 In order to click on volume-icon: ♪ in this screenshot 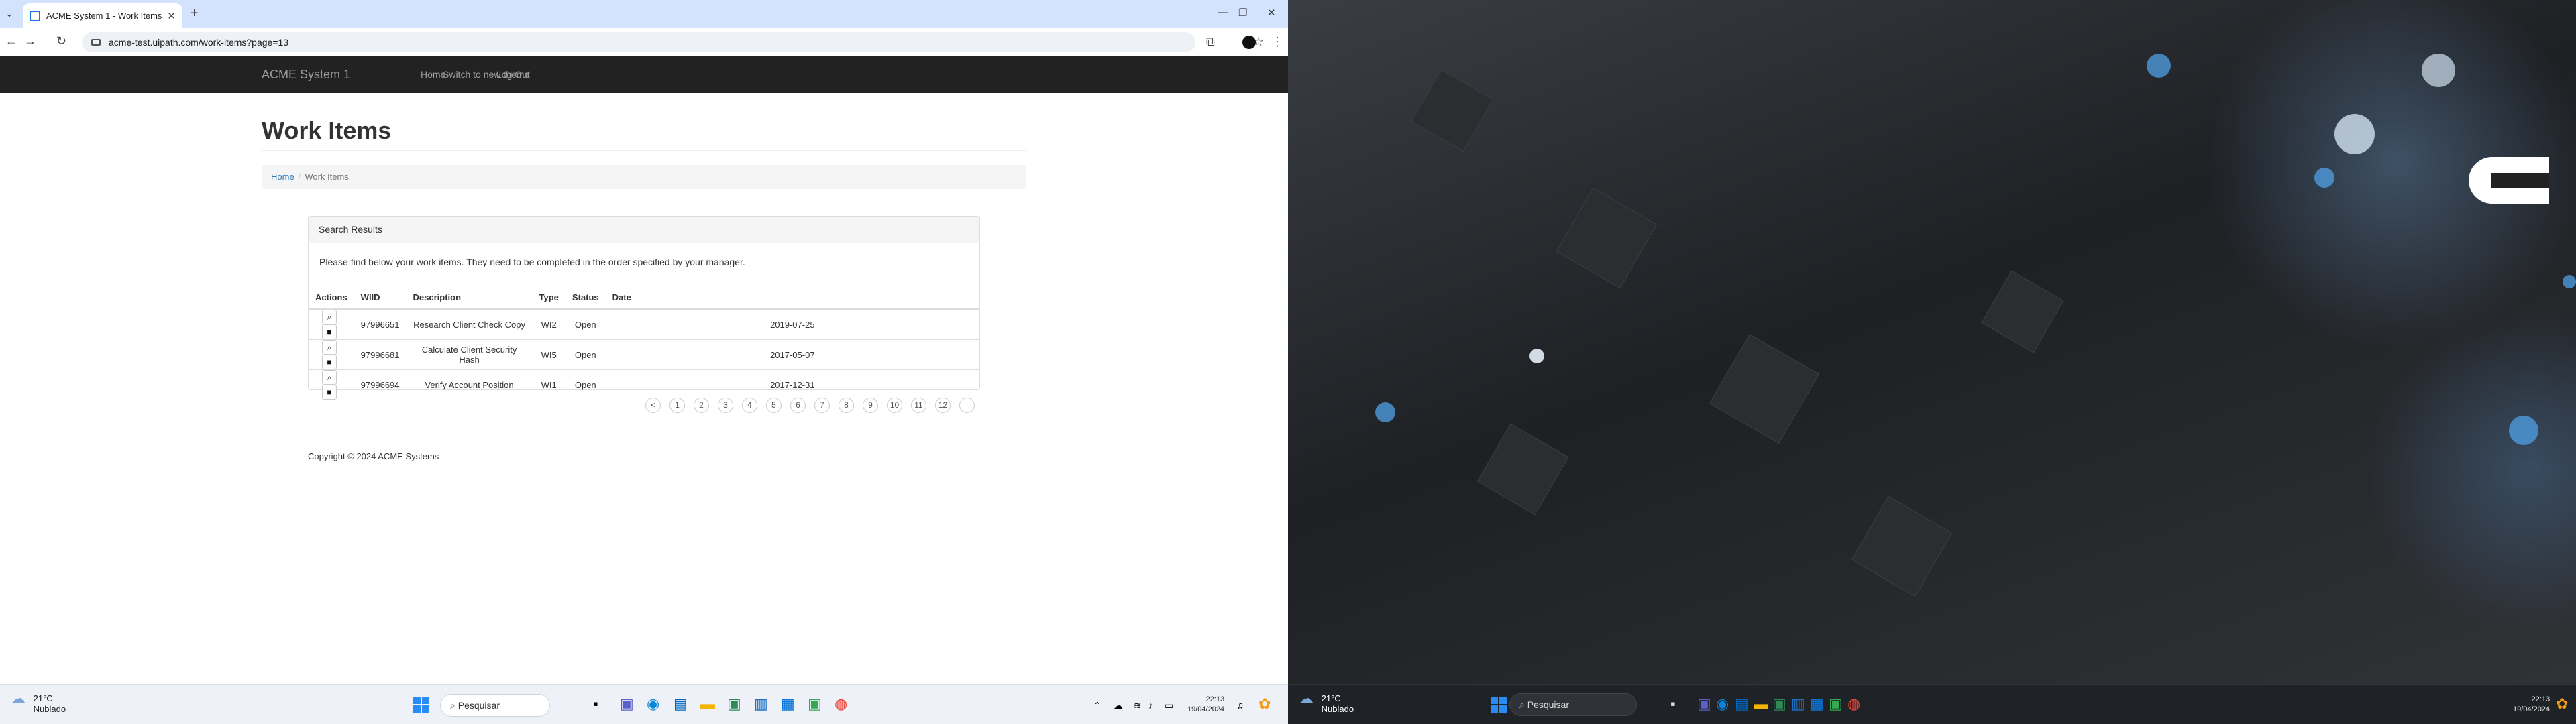, I will do `click(1150, 705)`.